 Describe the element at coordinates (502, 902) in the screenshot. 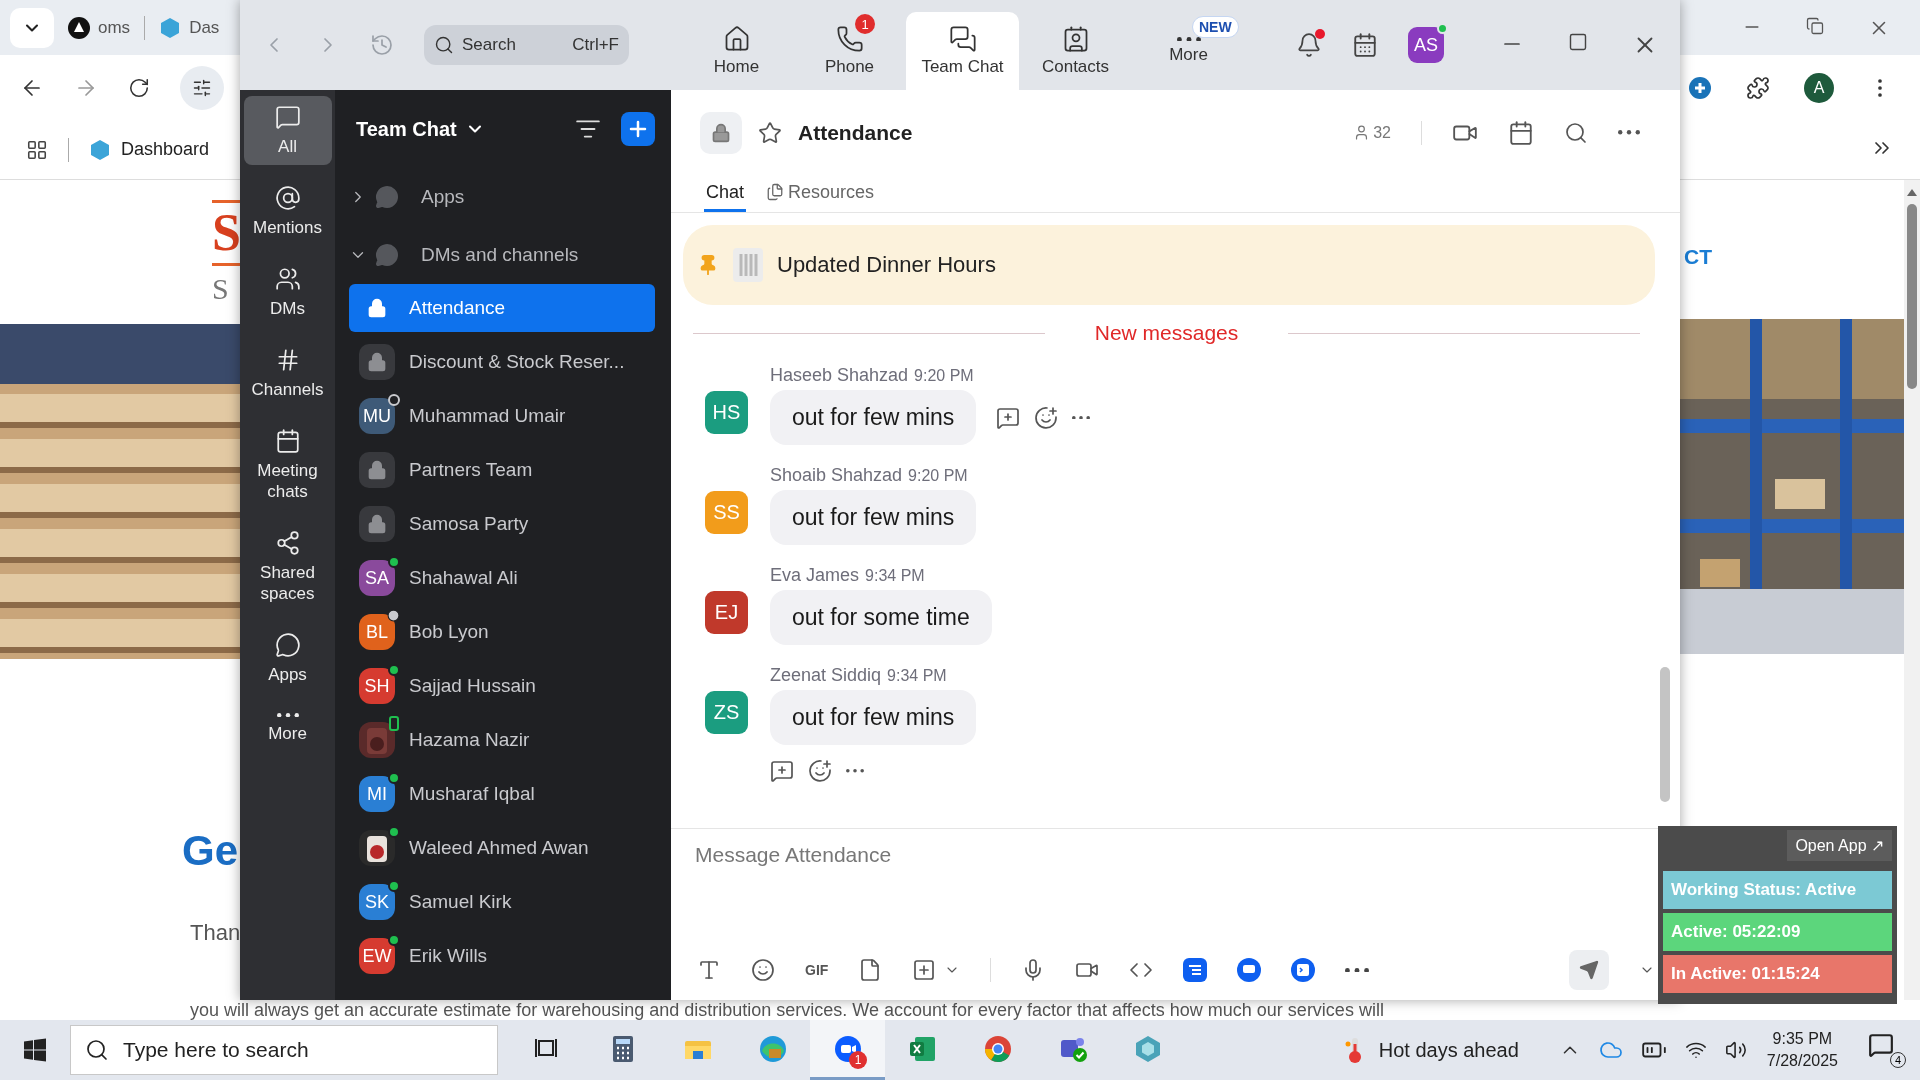

I see `chat-list-item: SK Samuel Kirk` at that location.